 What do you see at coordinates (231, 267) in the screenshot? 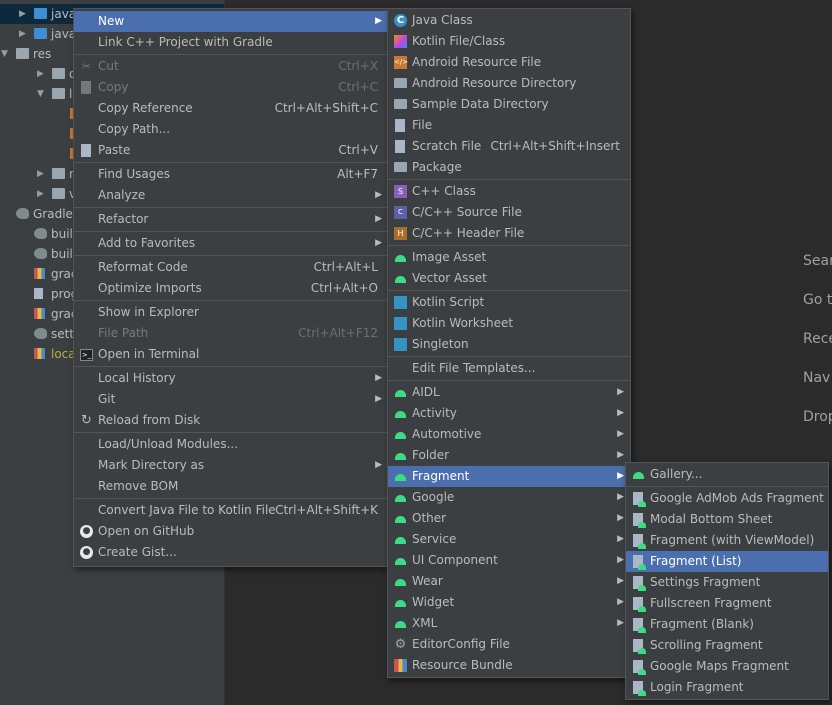
I see `menu-item-reformat-code: Reformat Code Ctrl+Alt+L` at bounding box center [231, 267].